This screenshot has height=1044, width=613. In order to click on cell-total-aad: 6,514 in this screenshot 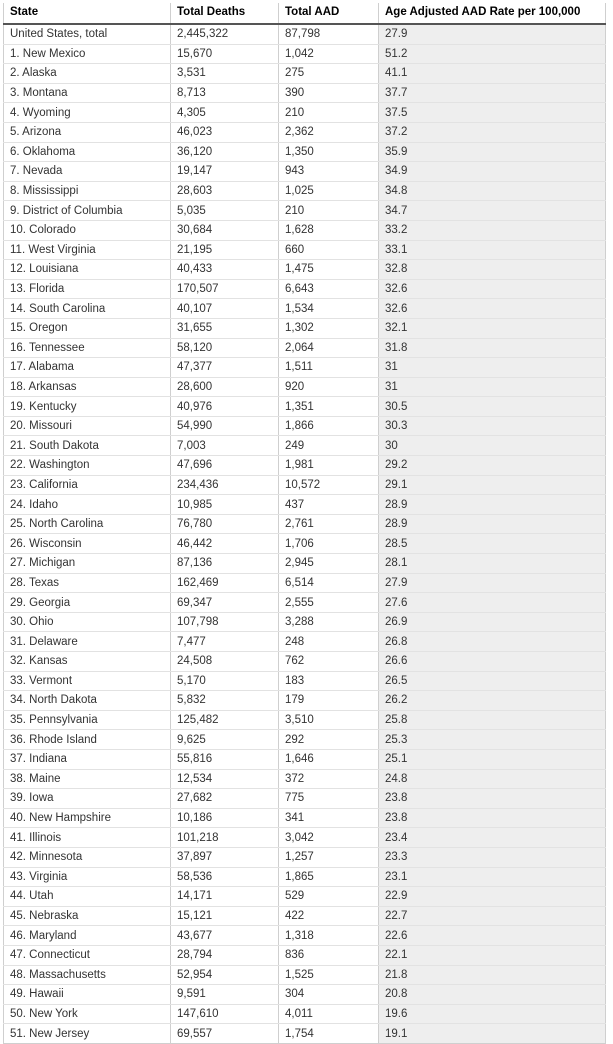, I will do `click(328, 583)`.